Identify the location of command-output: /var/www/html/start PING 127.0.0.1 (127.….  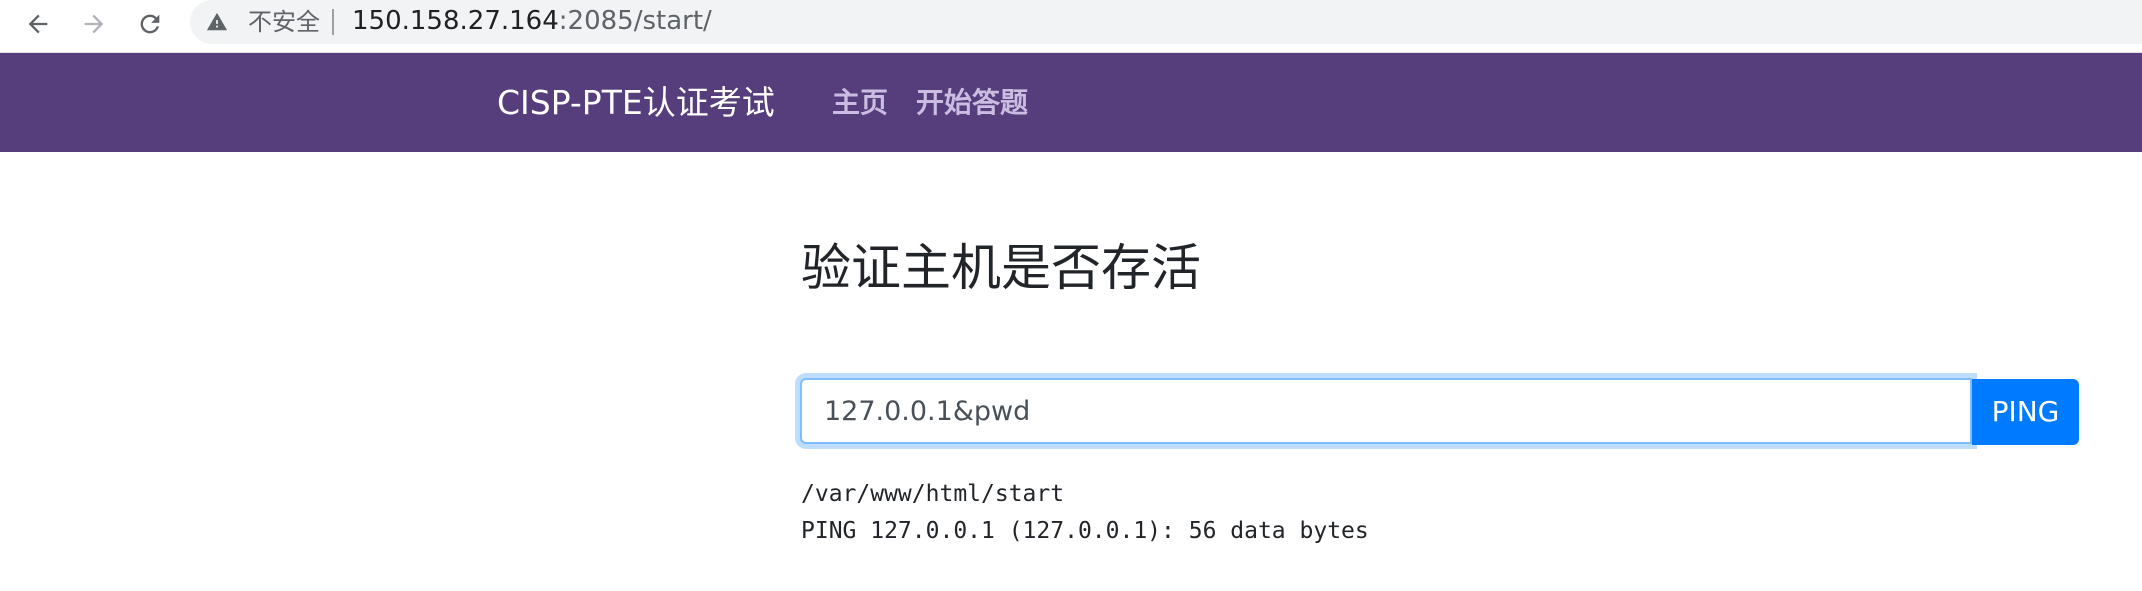
(1085, 513).